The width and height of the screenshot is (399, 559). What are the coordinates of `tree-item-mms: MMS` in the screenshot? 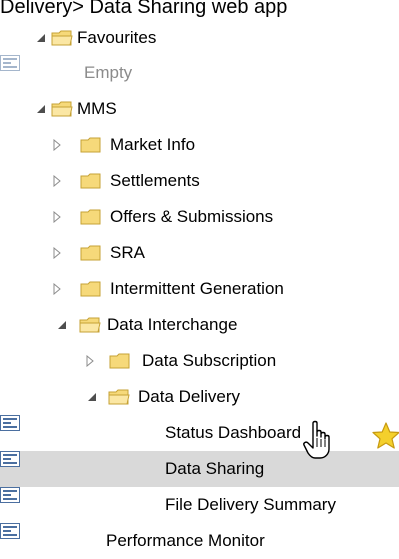 It's located at (199, 109).